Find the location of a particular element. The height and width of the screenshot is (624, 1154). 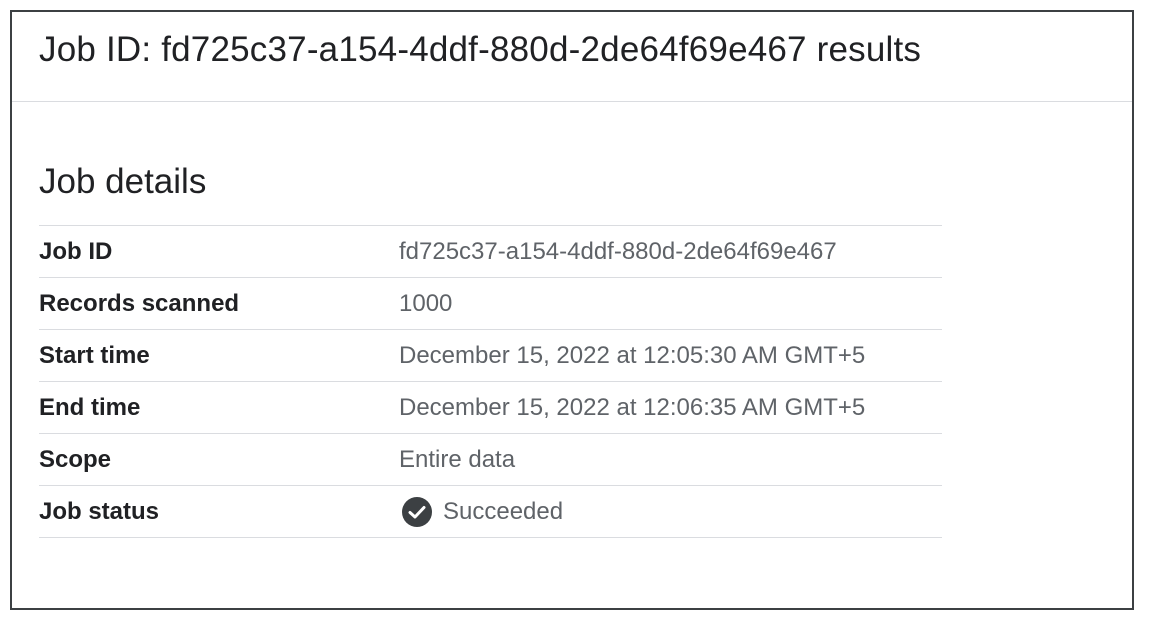

detail-label: Scope is located at coordinates (75, 459).